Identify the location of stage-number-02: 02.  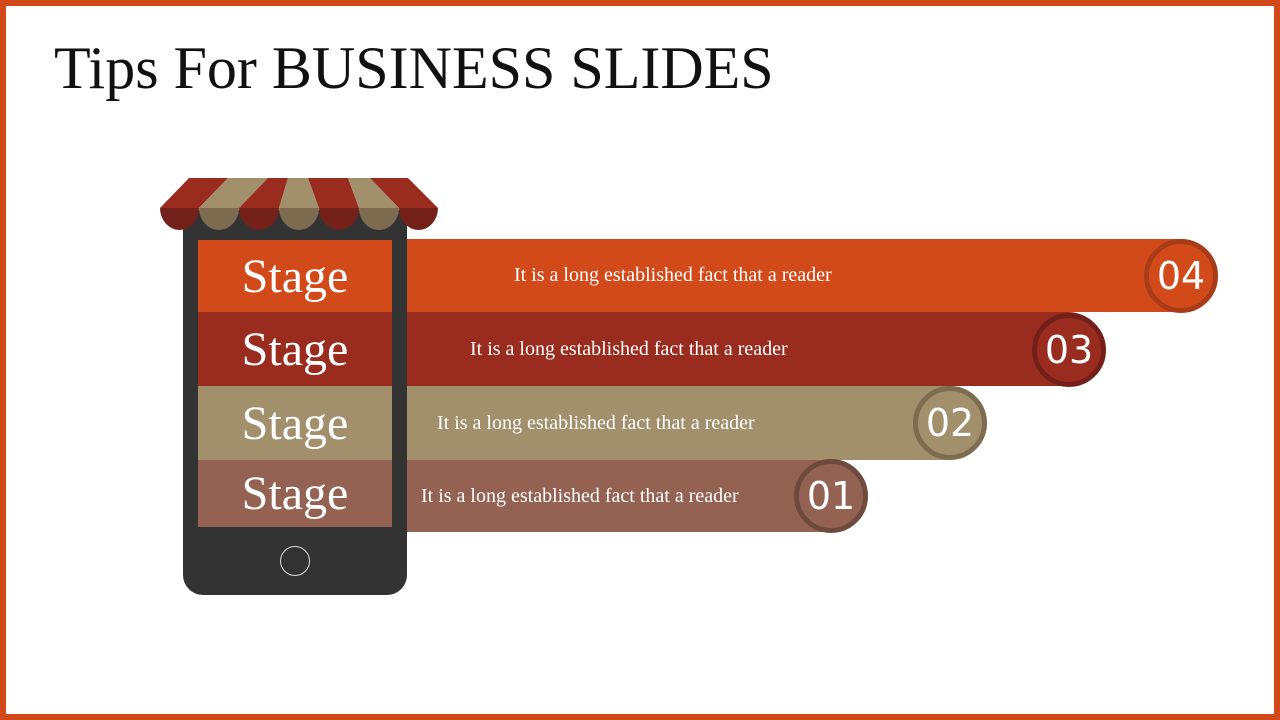
(950, 423).